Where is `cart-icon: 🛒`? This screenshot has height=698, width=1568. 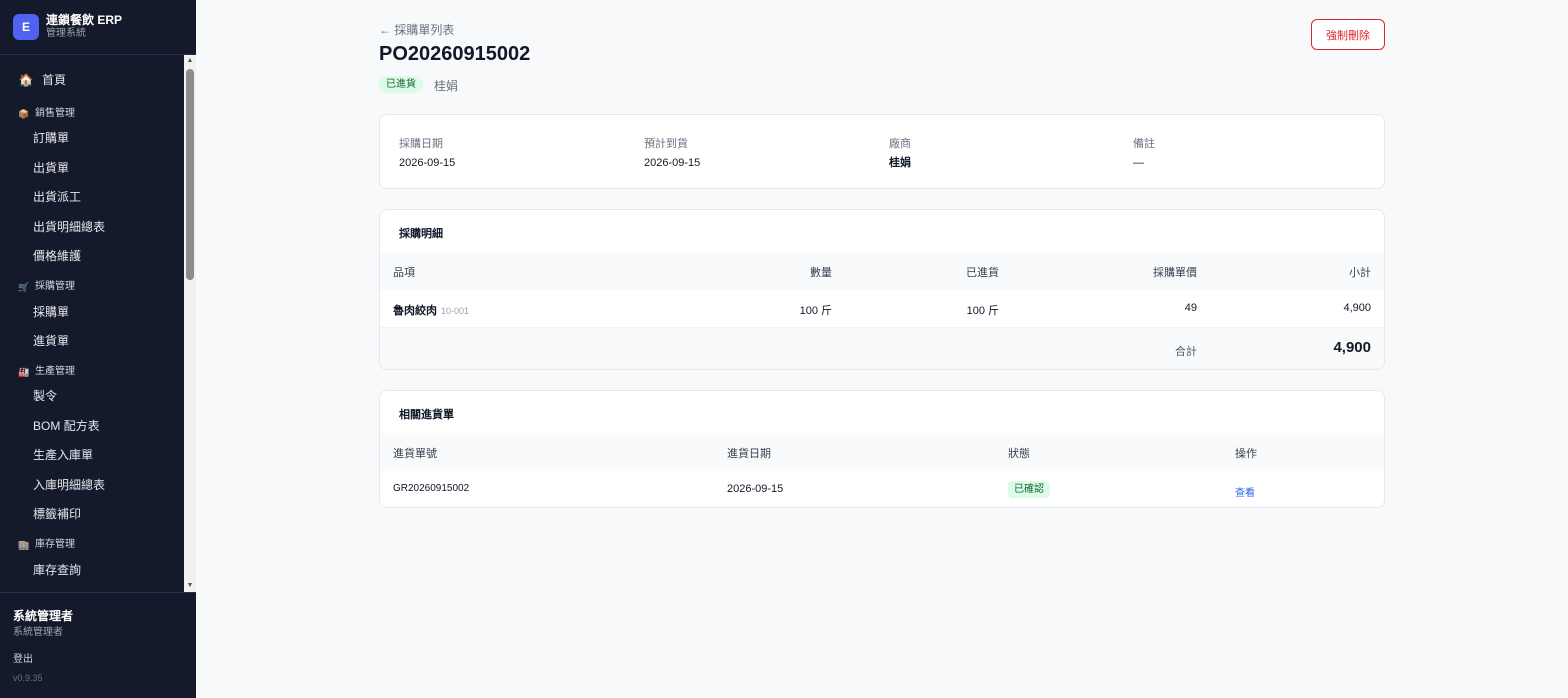
cart-icon: 🛒 is located at coordinates (24, 287).